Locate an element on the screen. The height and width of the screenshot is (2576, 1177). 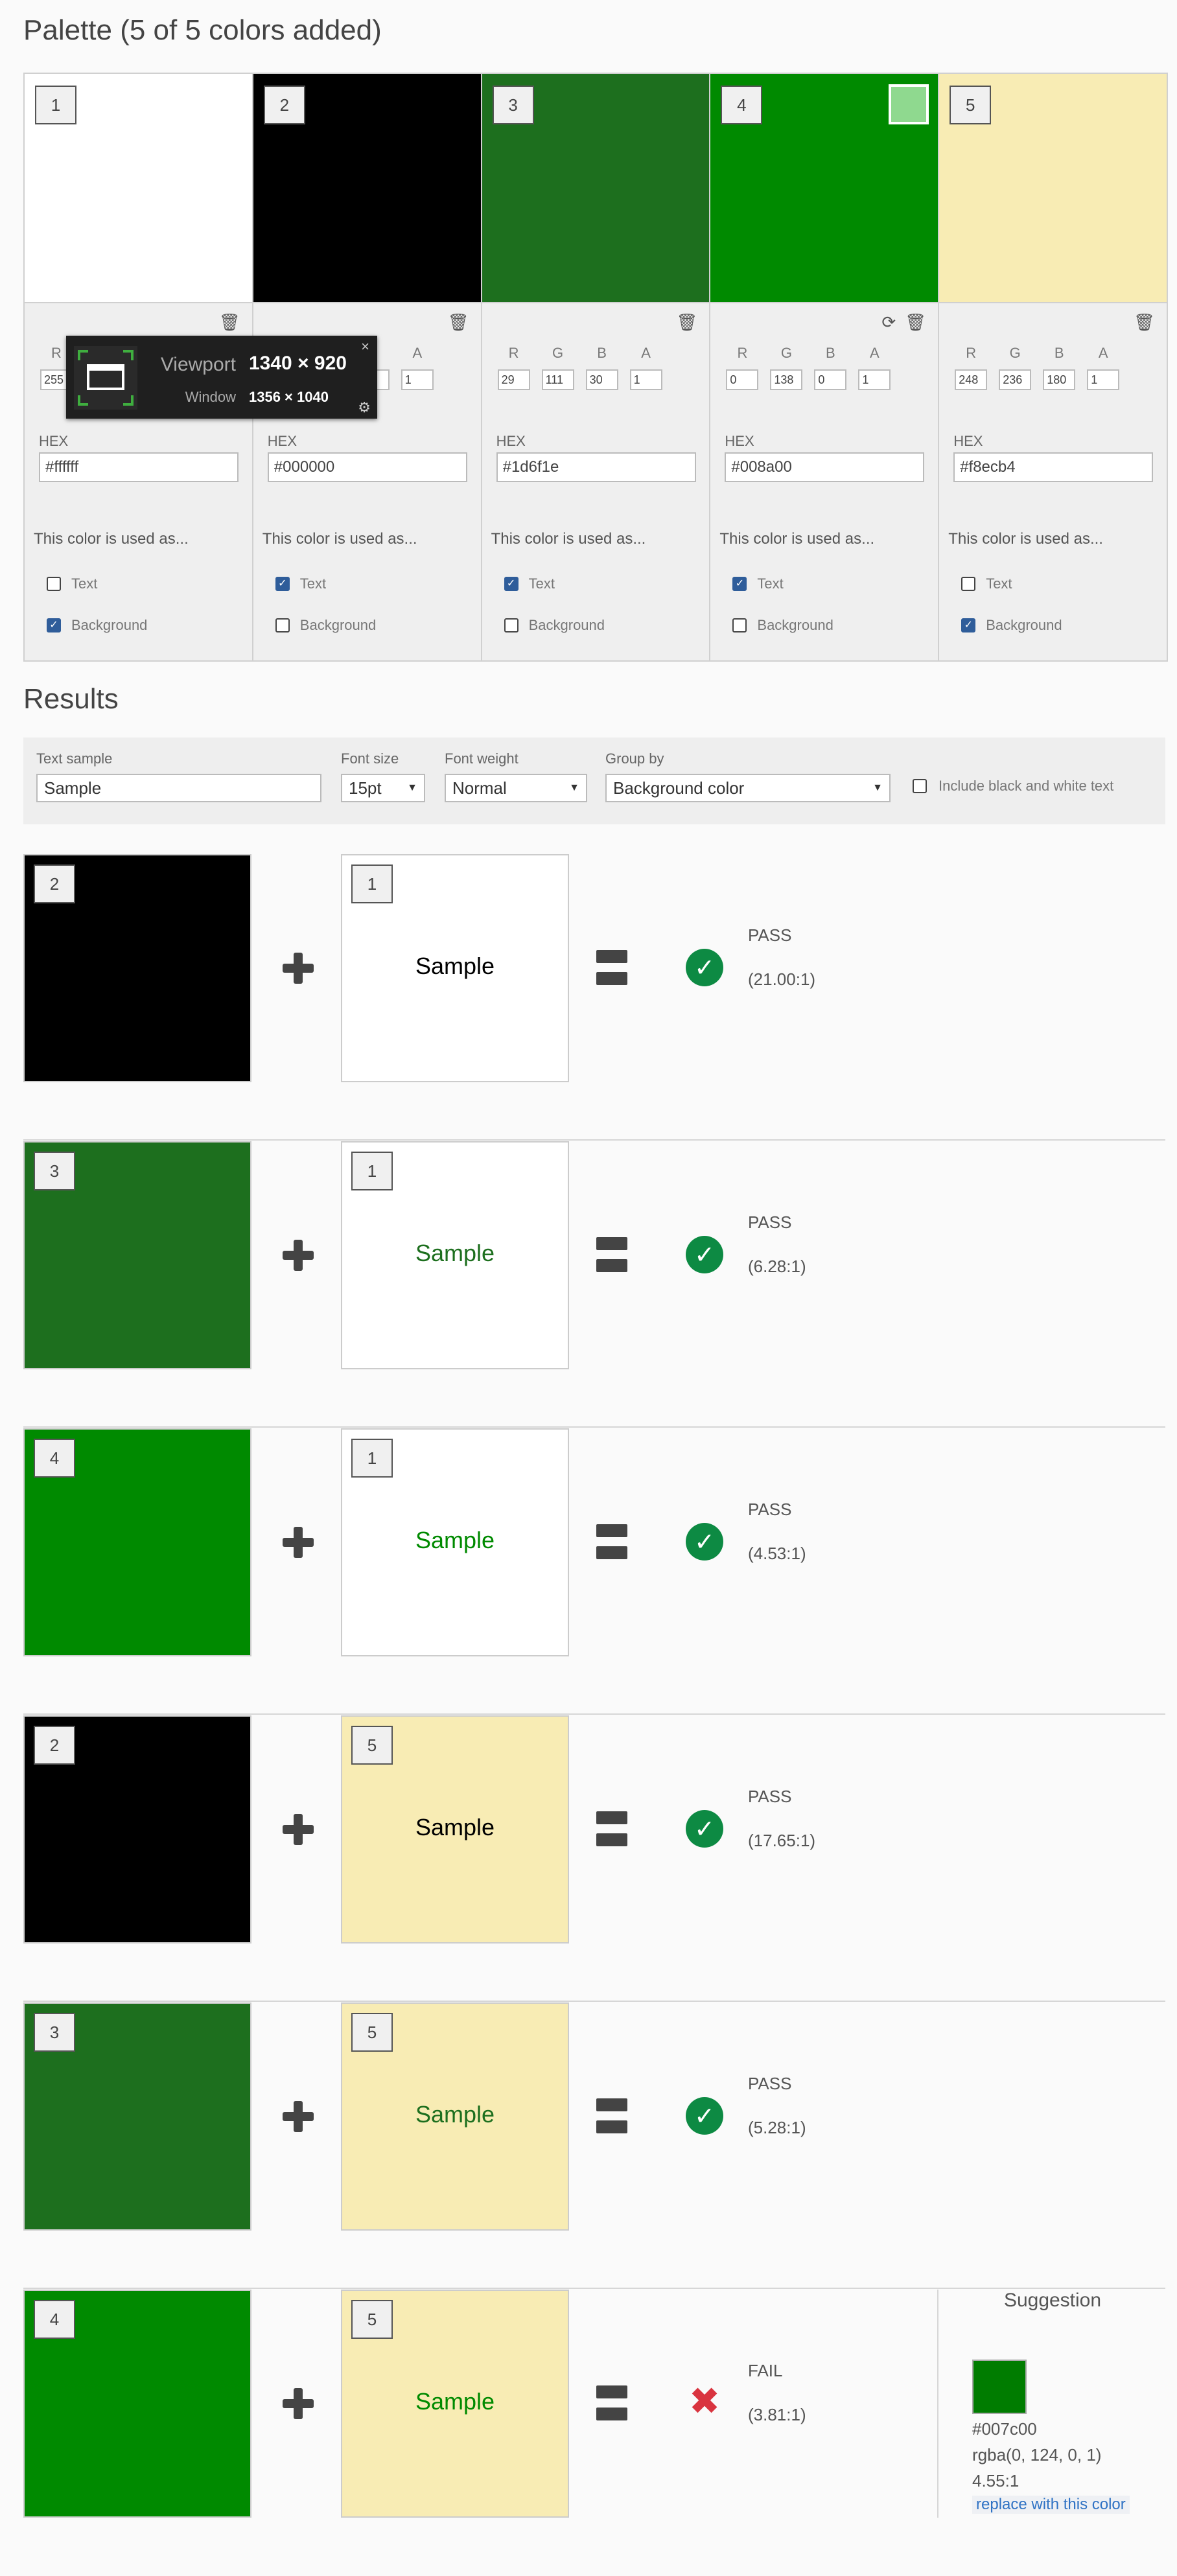
font-size-select: 15pt ▼ is located at coordinates (383, 788).